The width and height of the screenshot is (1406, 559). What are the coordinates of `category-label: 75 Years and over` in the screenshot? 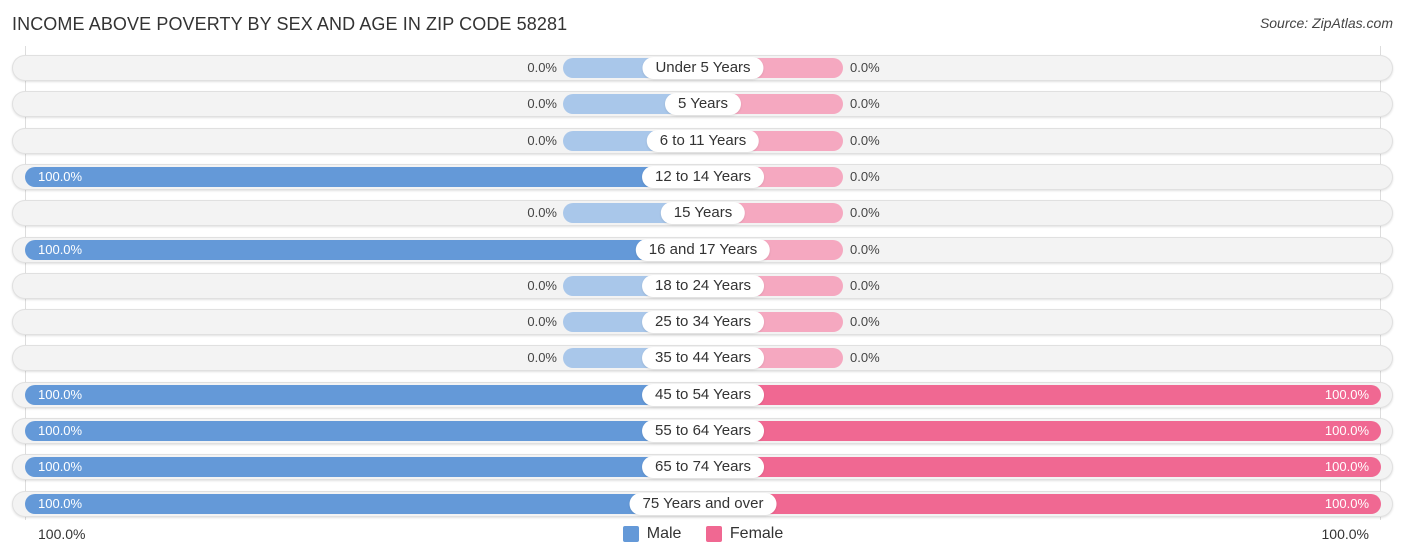 It's located at (703, 503).